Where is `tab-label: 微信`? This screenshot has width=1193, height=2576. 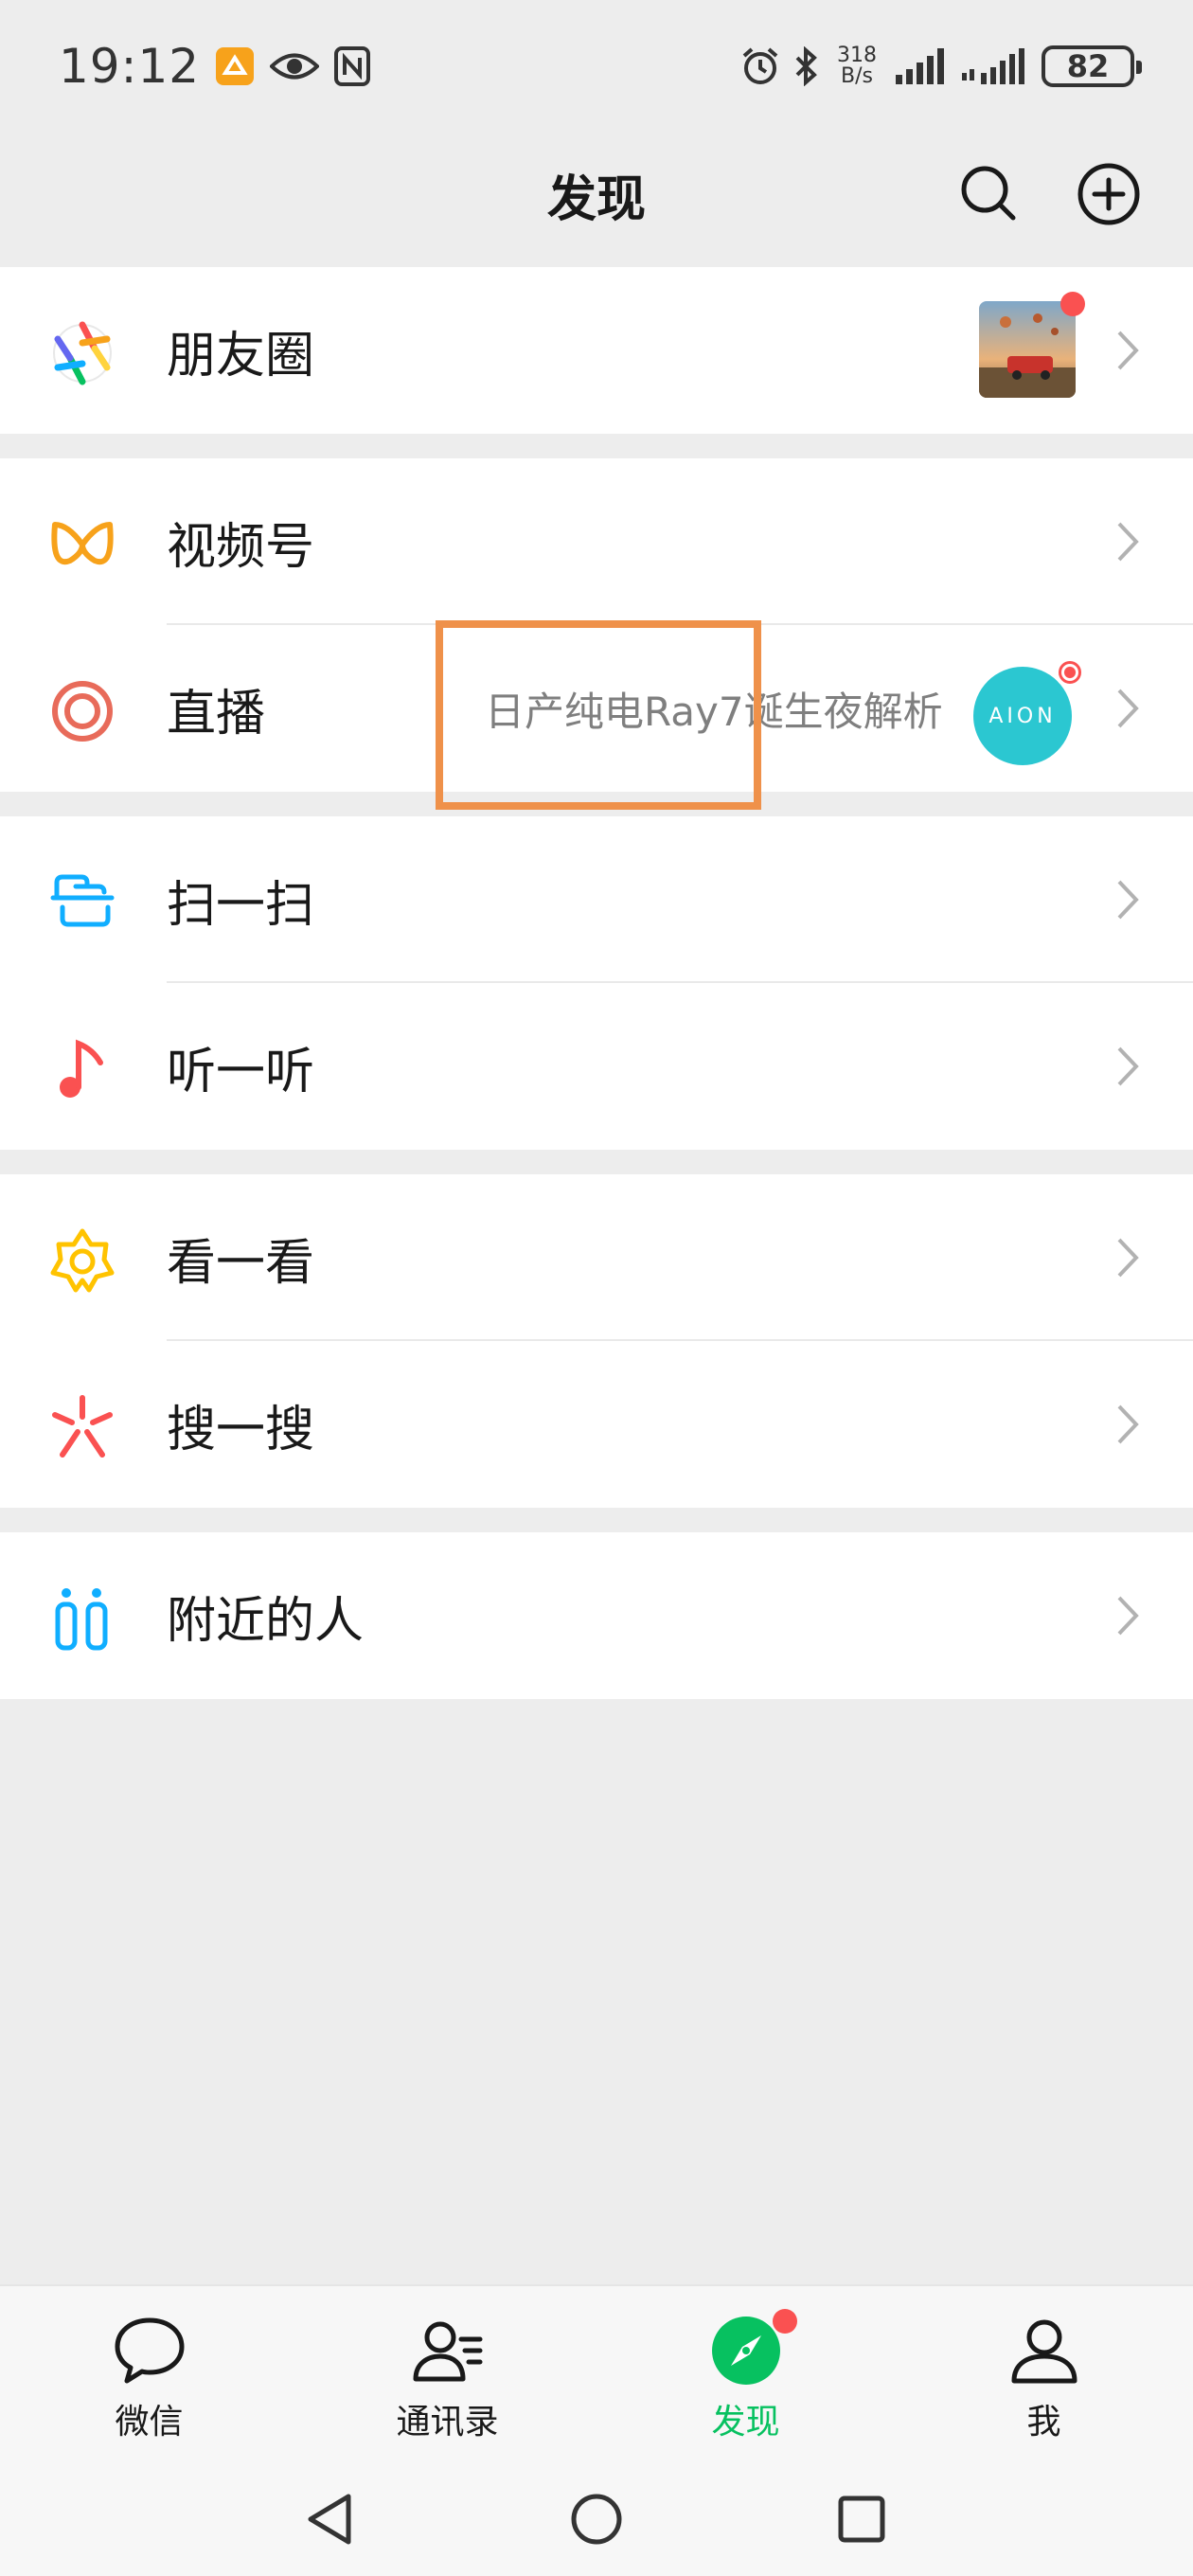
tab-label: 微信 is located at coordinates (149, 2422).